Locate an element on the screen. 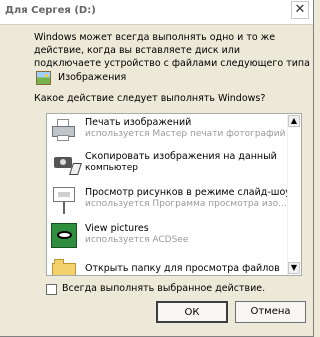 The image size is (320, 337). camera-copy-icon is located at coordinates (66, 164).